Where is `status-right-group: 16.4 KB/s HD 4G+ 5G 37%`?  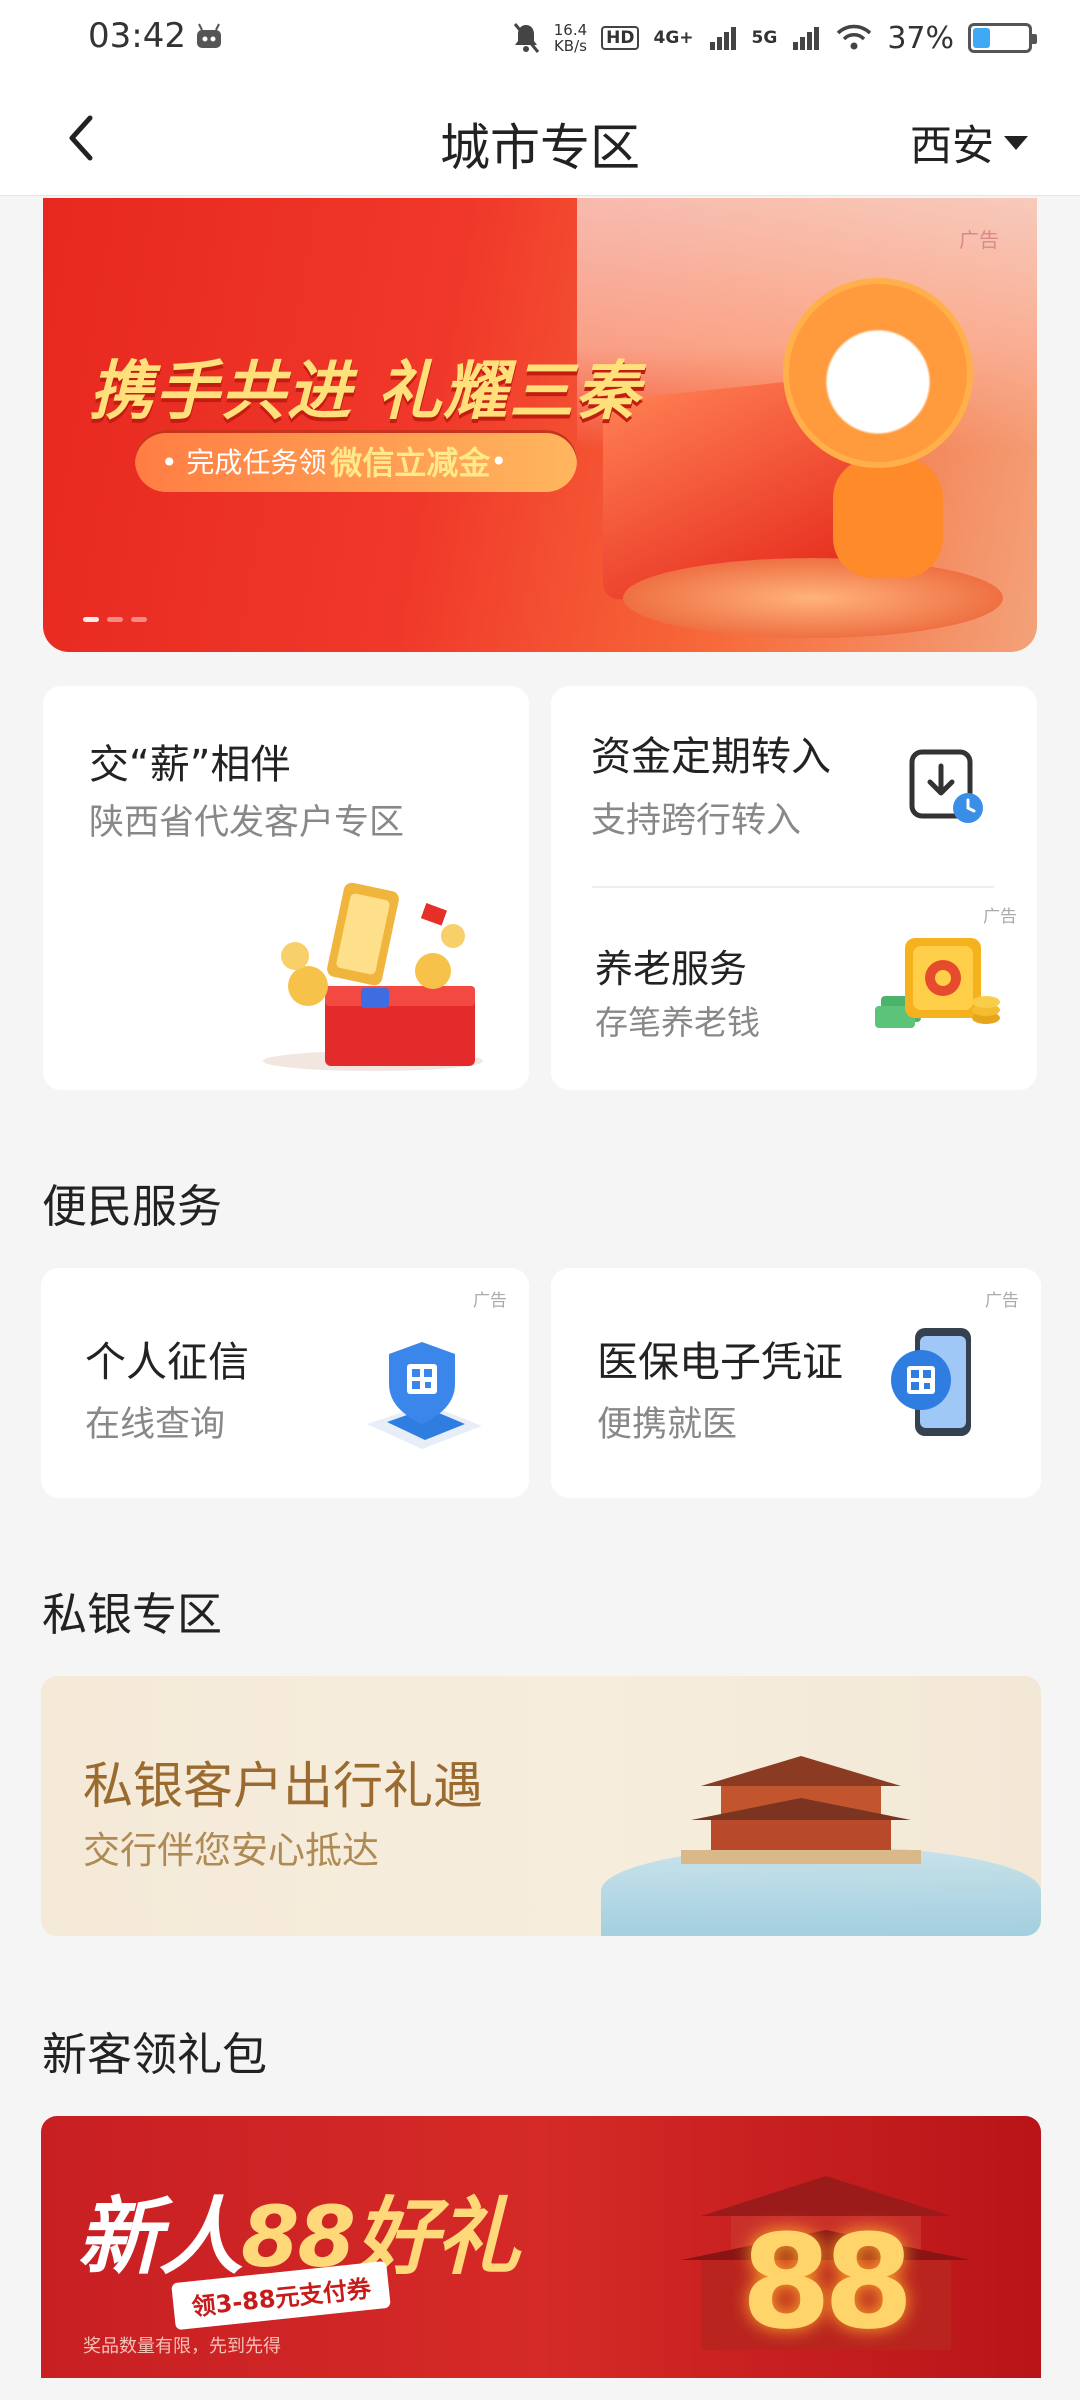
status-right-group: 16.4 KB/s HD 4G+ 5G 37% is located at coordinates (774, 38).